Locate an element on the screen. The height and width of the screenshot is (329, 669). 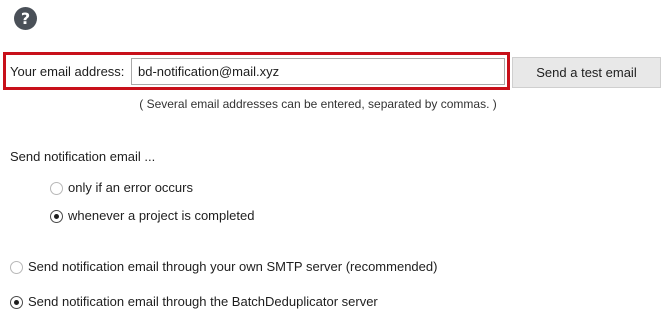
radio-project-completed-label: whenever a project is completed is located at coordinates (161, 215).